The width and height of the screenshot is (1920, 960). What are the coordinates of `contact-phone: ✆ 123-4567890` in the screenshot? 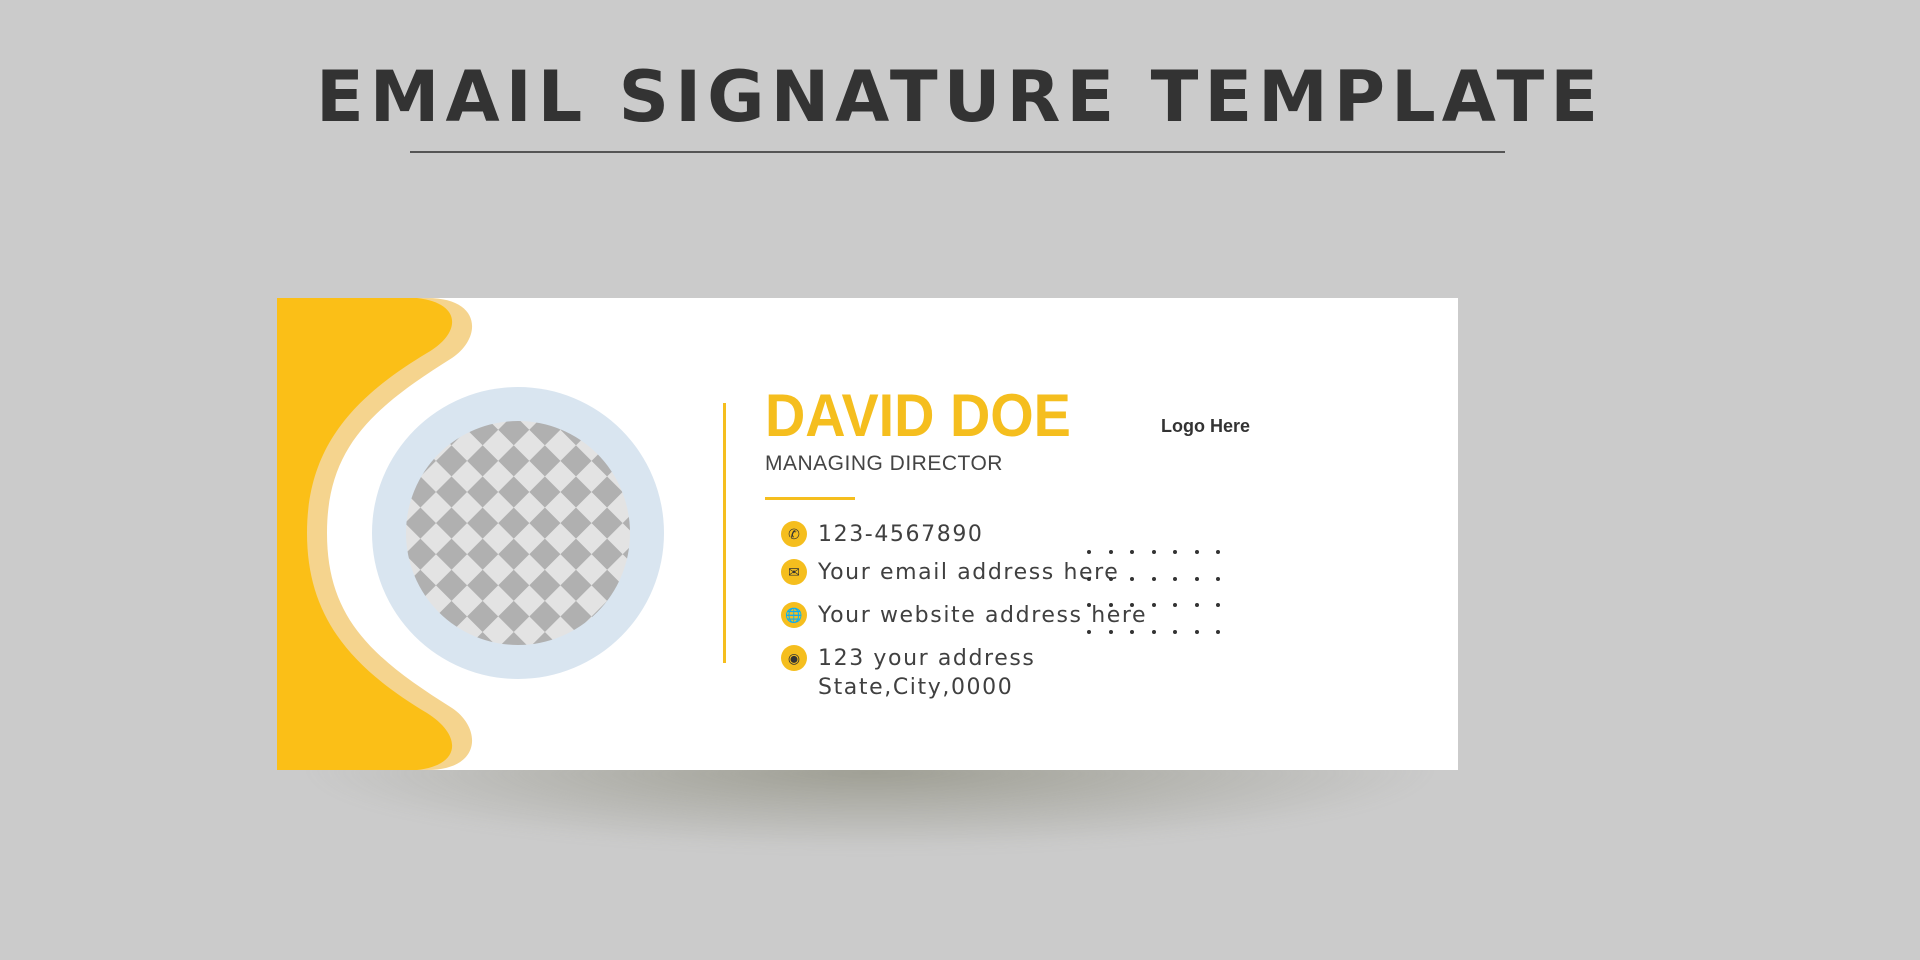 It's located at (882, 534).